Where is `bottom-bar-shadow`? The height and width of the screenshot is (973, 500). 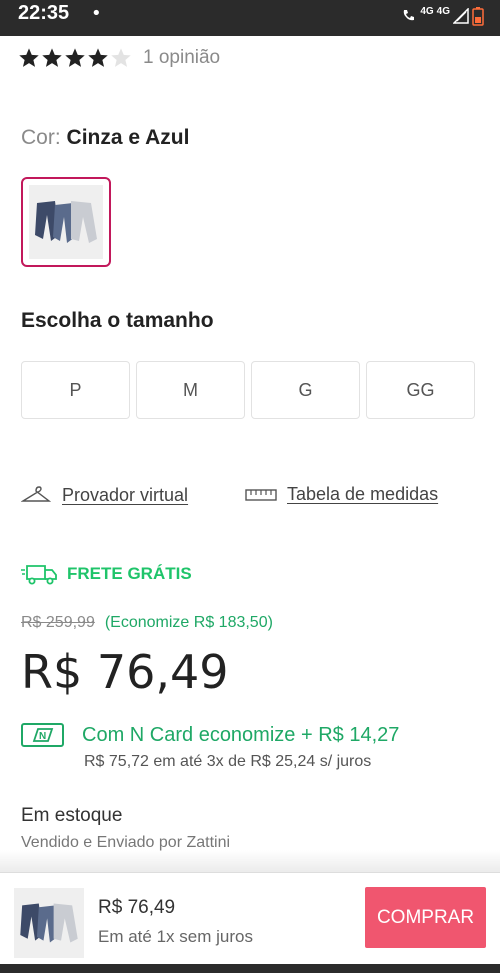
bottom-bar-shadow is located at coordinates (250, 861).